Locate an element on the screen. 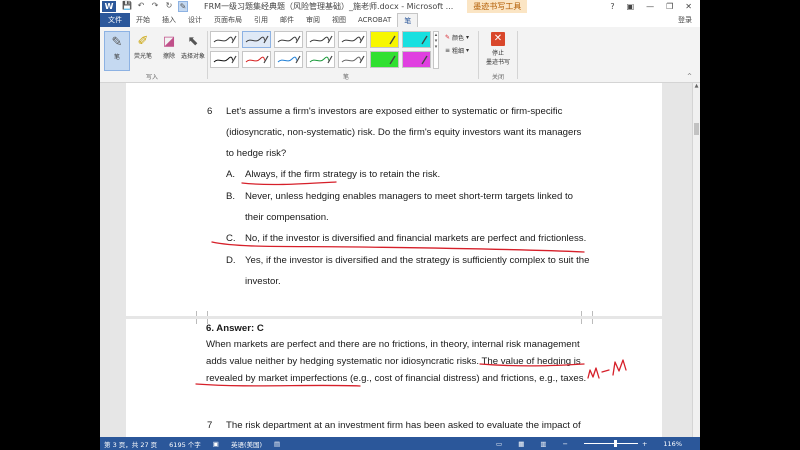 Image resolution: width=800 pixels, height=450 pixels. quick-access-toolbar: 💾 ↶ ↷ ↻ ✎ is located at coordinates (155, 6).